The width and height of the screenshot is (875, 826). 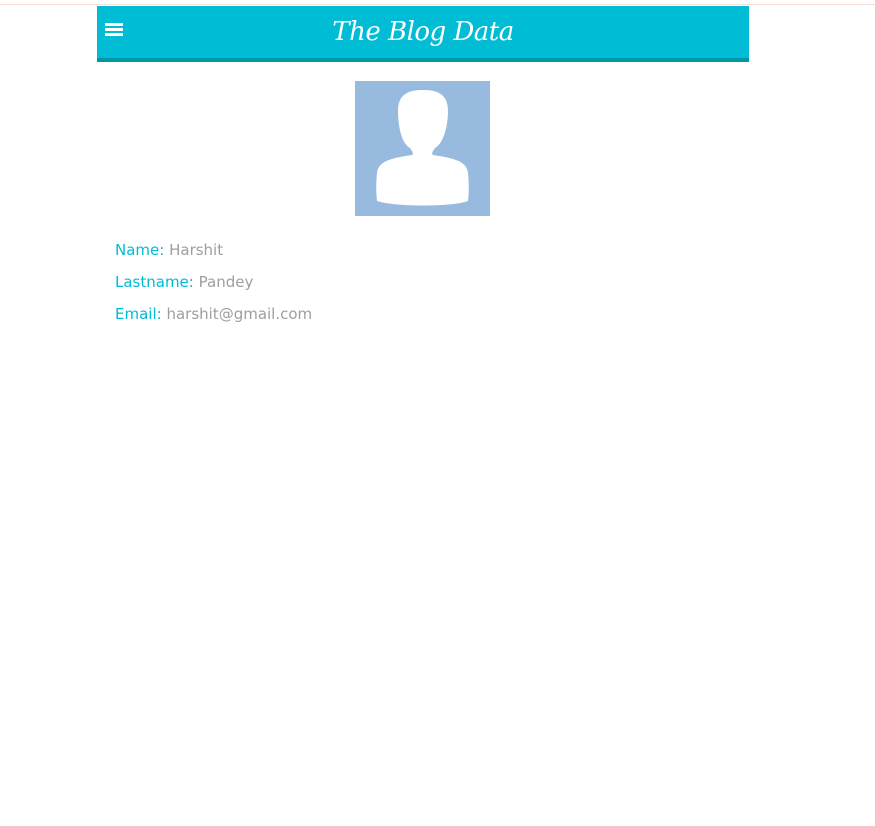 I want to click on app-header: The Blog Data, so click(x=423, y=34).